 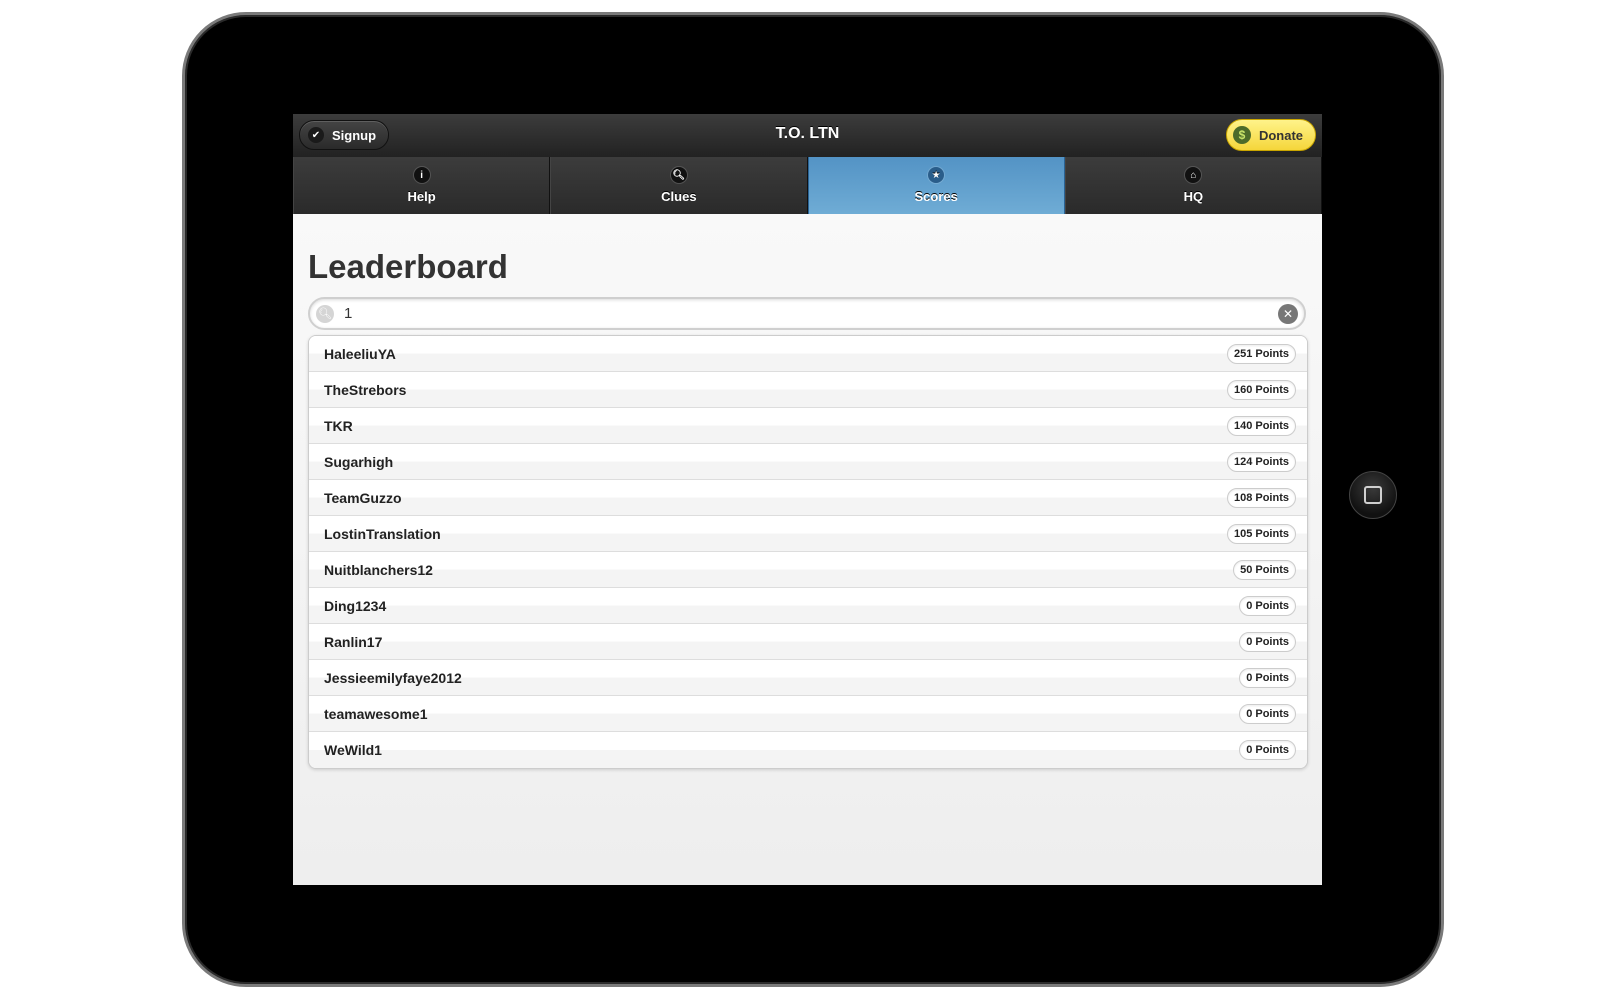 I want to click on list-item: TKR 140 Points, so click(x=808, y=426).